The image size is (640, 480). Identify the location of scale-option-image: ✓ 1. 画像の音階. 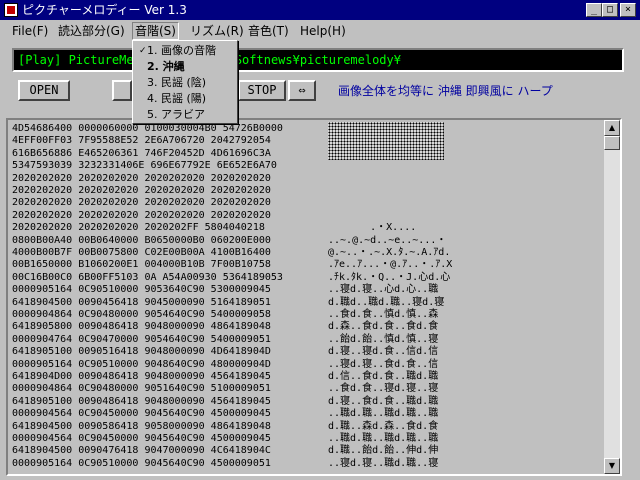
(185, 51).